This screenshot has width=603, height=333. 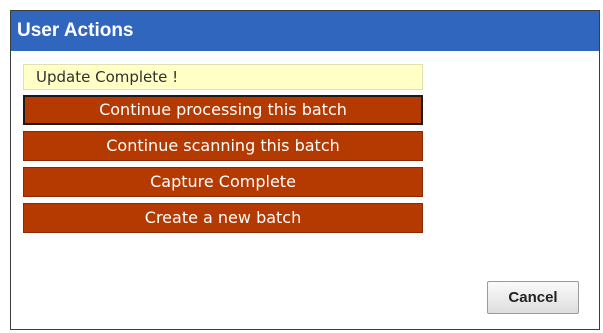 I want to click on capture-complete-button: Capture Complete, so click(x=223, y=182).